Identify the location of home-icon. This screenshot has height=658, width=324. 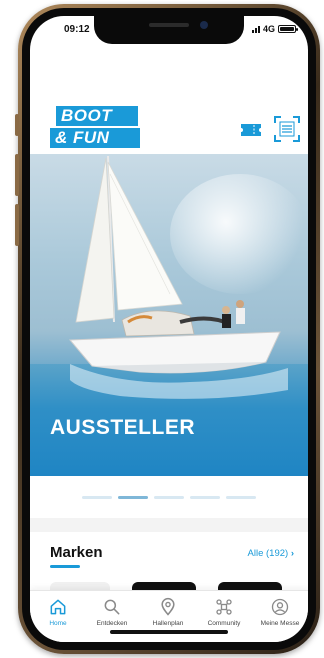
(58, 607).